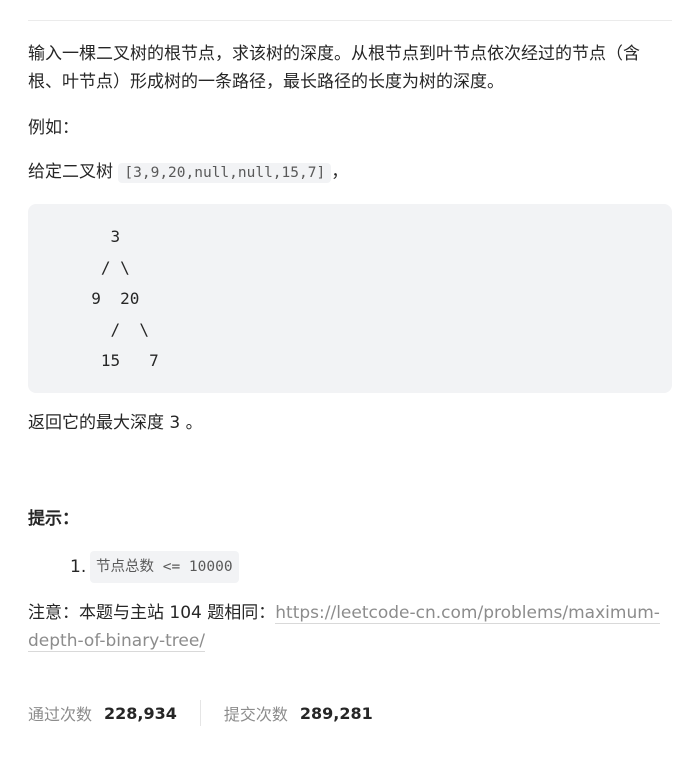 The width and height of the screenshot is (688, 762). What do you see at coordinates (225, 173) in the screenshot?
I see `given-array-code: [3,9,20,null,null,15,7]` at bounding box center [225, 173].